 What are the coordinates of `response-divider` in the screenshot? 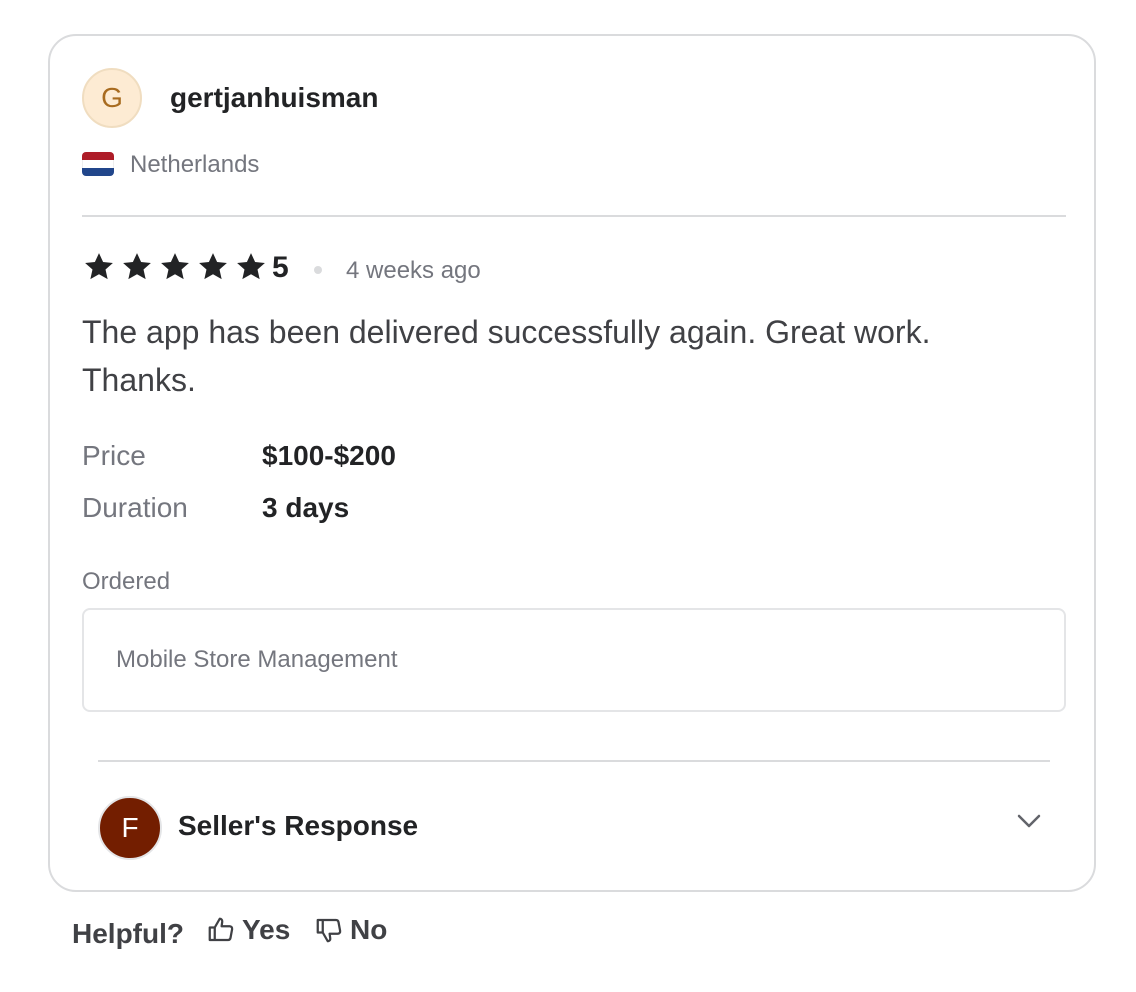 It's located at (574, 761).